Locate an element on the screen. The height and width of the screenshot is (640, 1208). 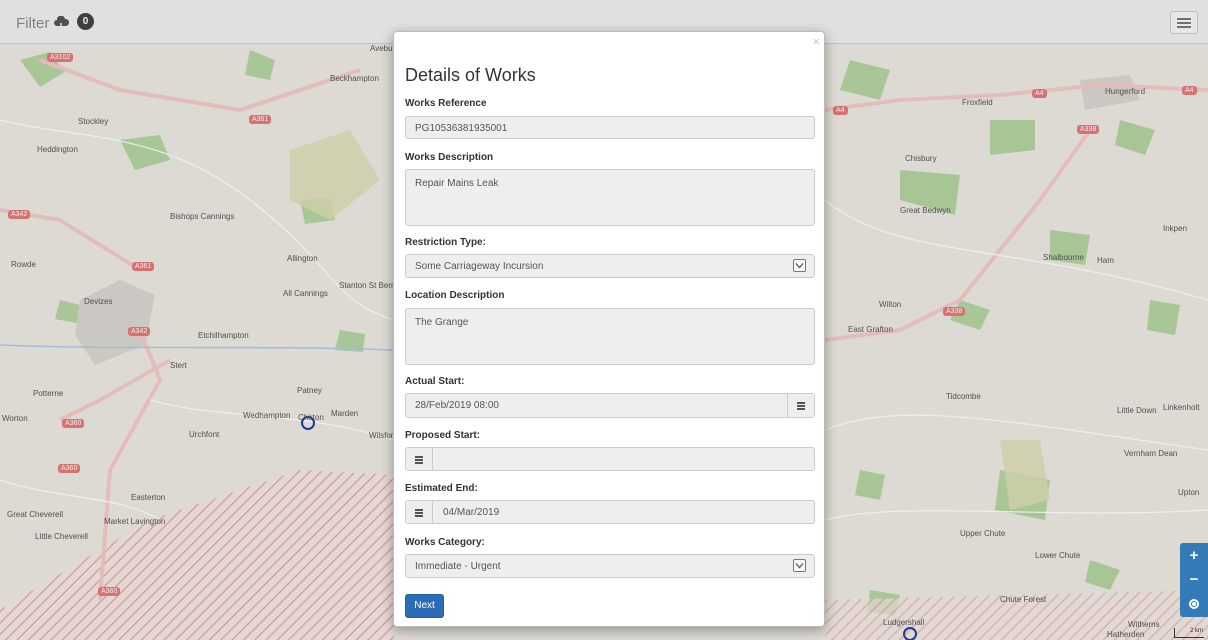
estimated-end-label: Estimated End: is located at coordinates (441, 488).